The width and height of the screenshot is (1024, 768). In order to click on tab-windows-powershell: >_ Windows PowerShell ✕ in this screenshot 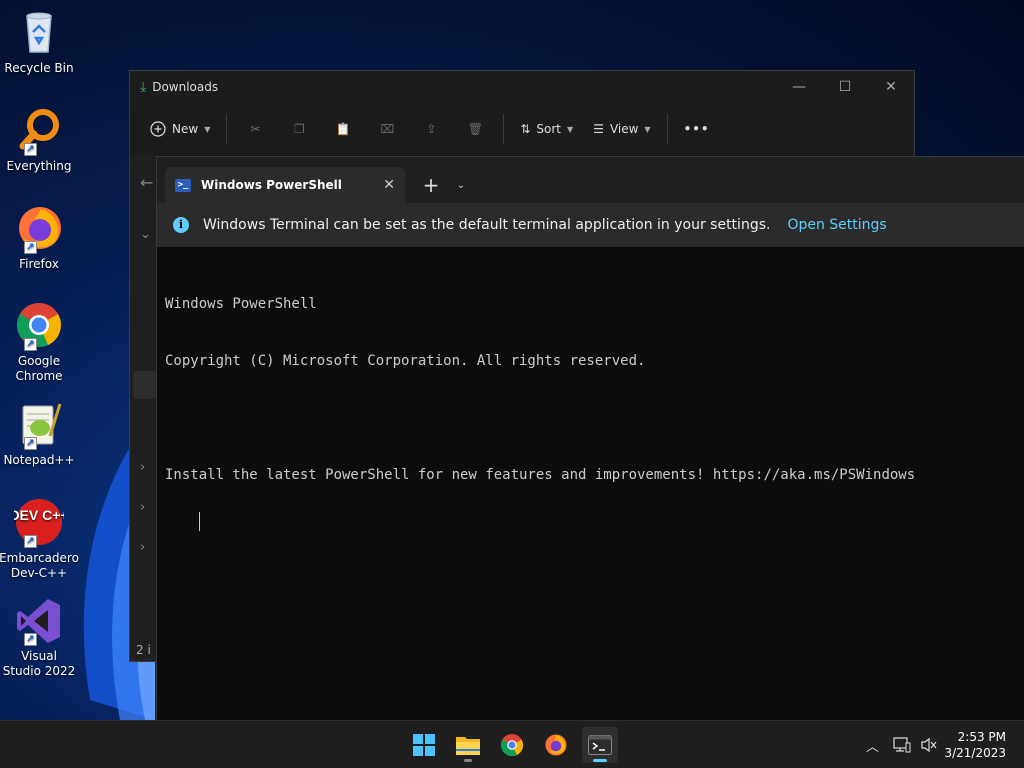, I will do `click(285, 185)`.